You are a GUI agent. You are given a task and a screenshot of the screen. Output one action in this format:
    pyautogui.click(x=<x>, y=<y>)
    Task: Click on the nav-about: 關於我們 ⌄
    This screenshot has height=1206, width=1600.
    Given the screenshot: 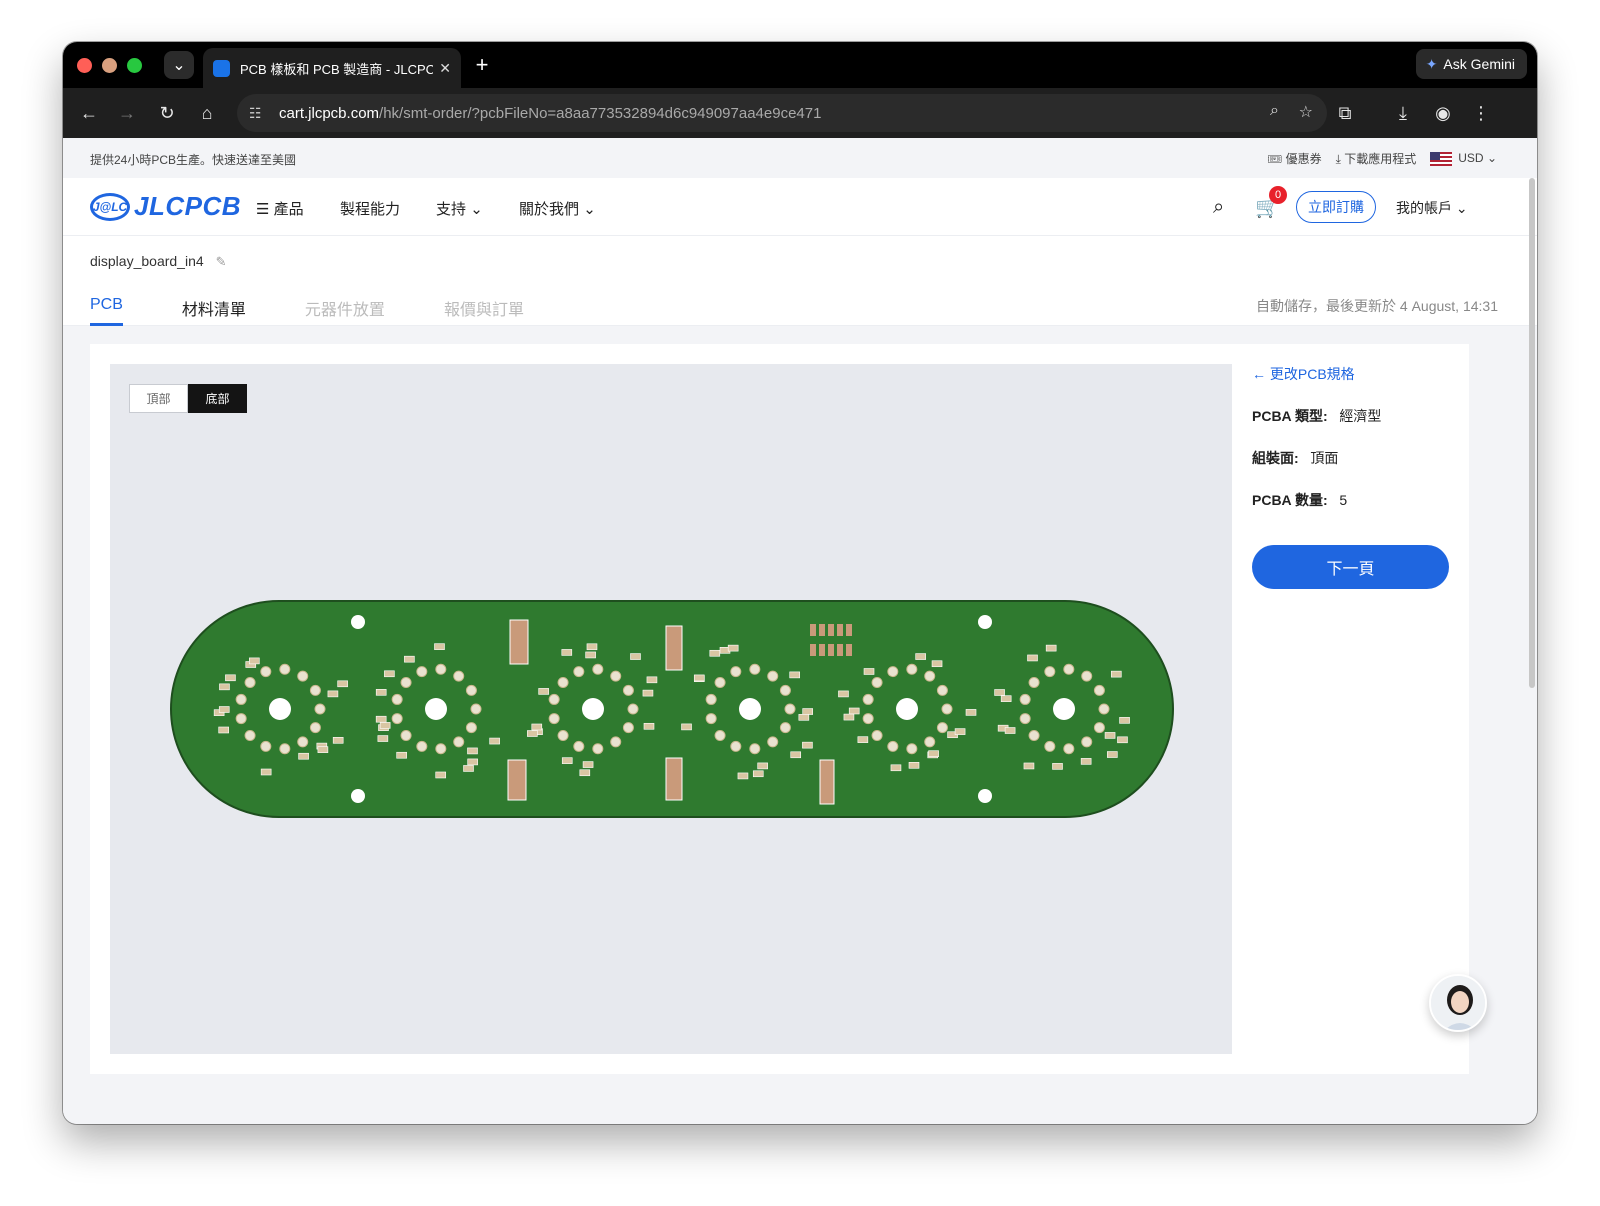 What is the action you would take?
    pyautogui.click(x=557, y=208)
    